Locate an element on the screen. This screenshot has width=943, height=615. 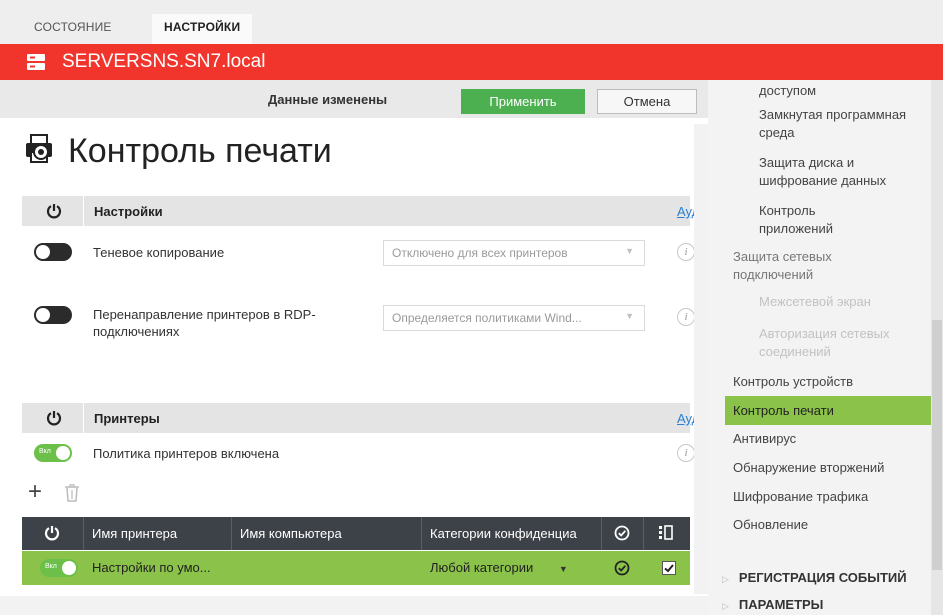
sidebar-item-app-control: Контроль приложений is located at coordinates (814, 220).